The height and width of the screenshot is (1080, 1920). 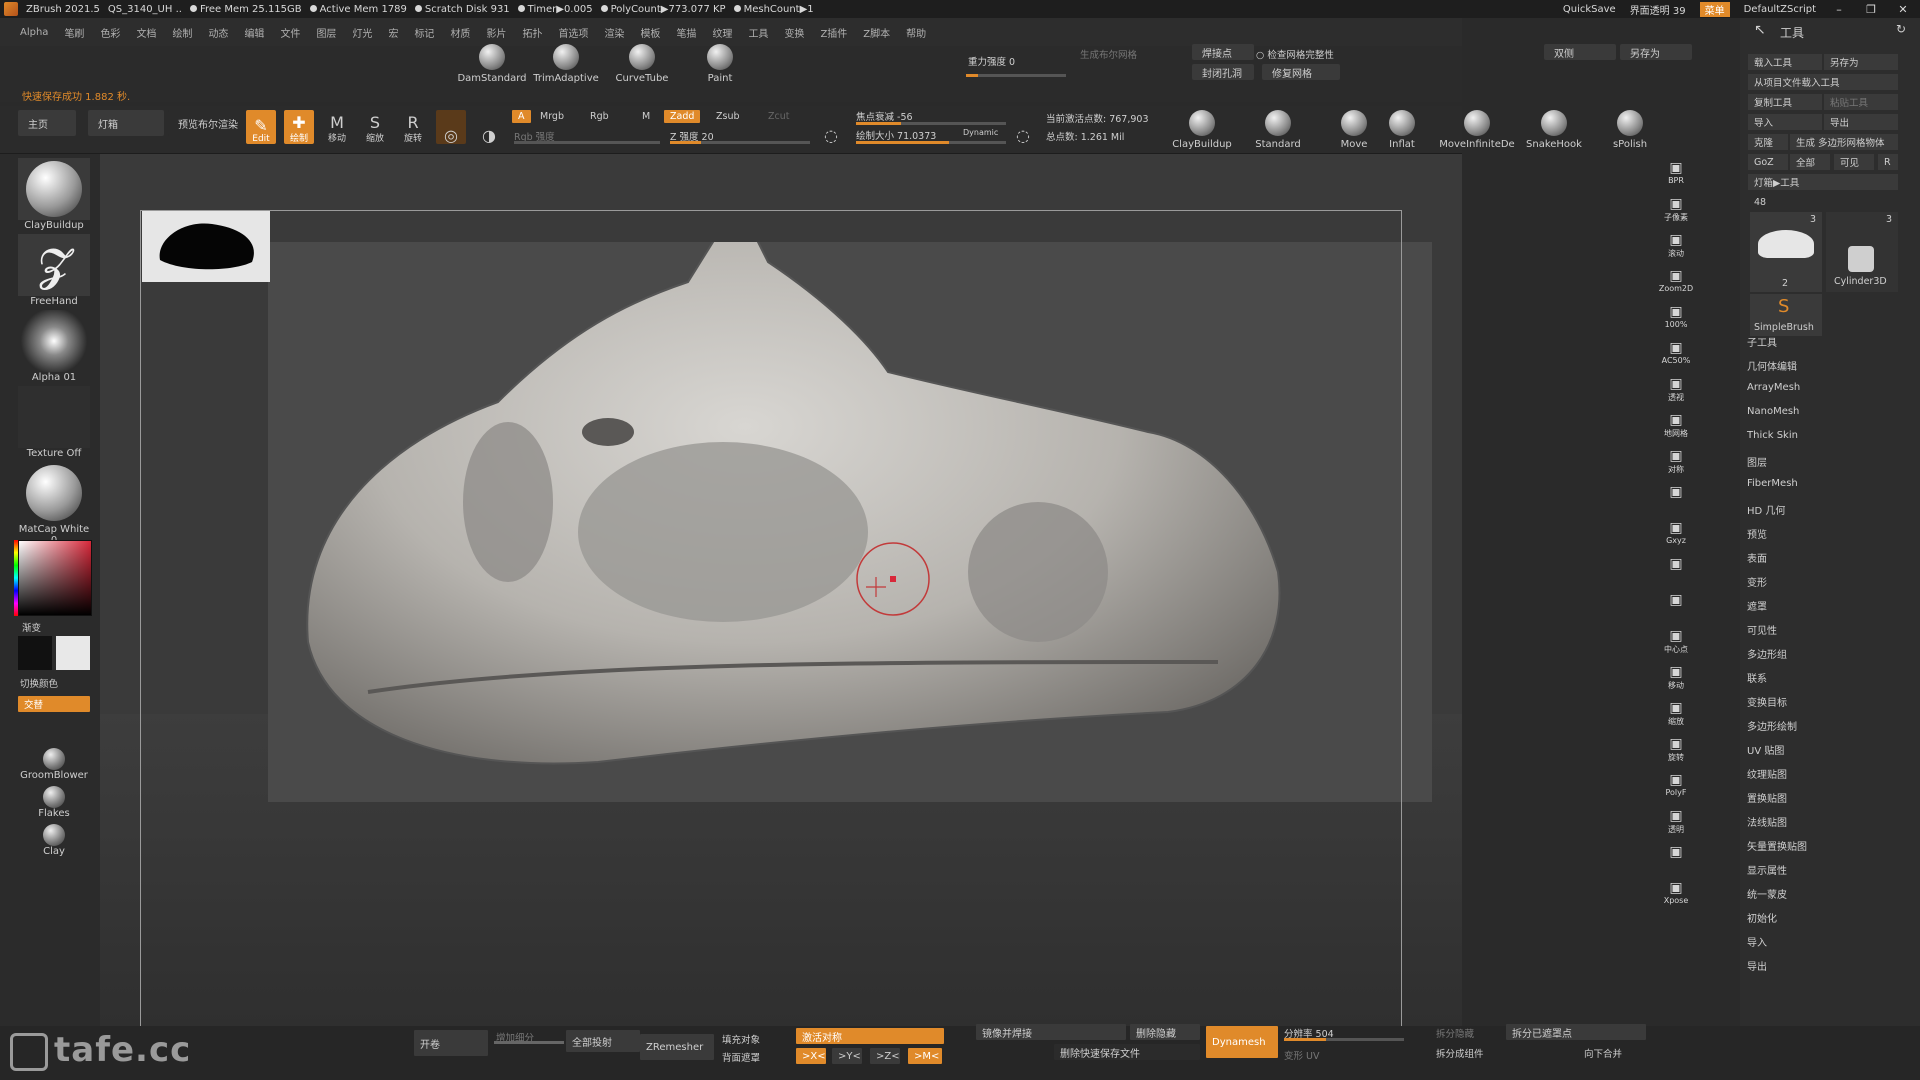 What do you see at coordinates (682, 116) in the screenshot?
I see `zadd-toggle: Zadd` at bounding box center [682, 116].